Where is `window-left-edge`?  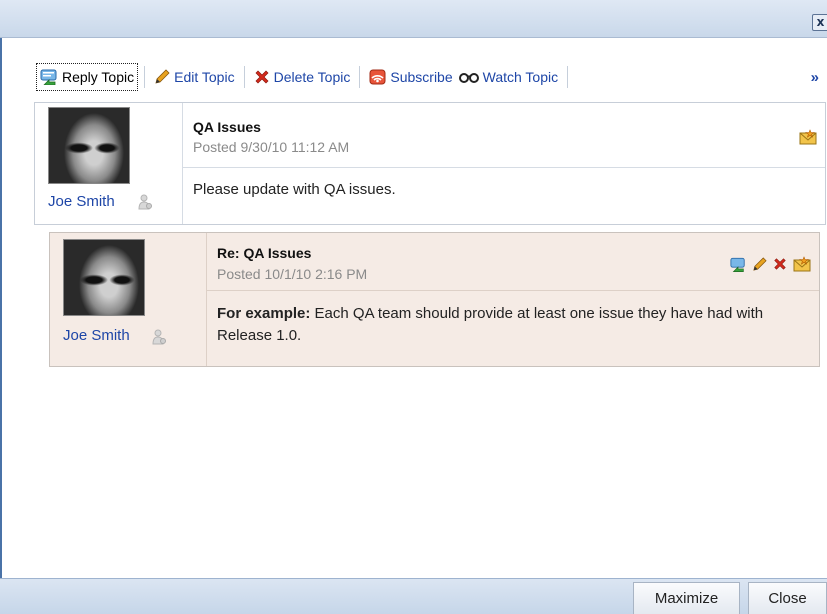
window-left-edge is located at coordinates (1, 307).